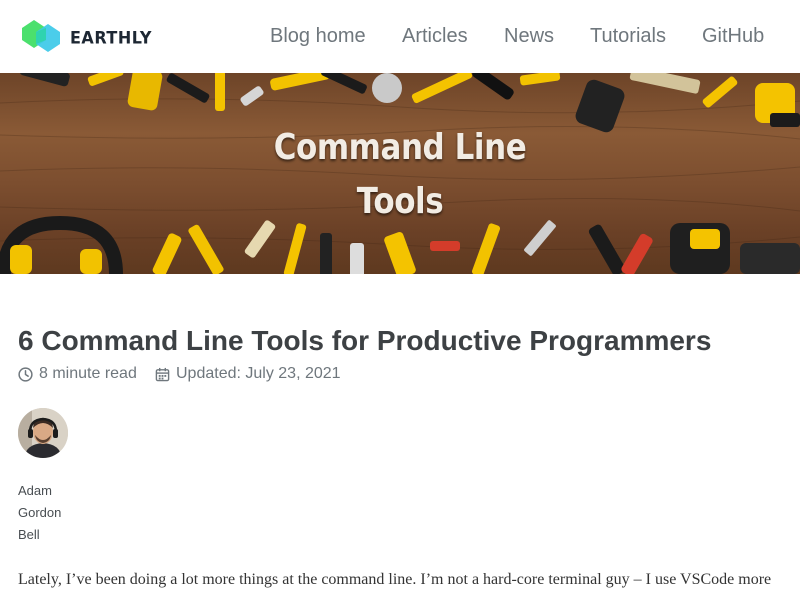  Describe the element at coordinates (29, 534) in the screenshot. I see `author-last-name: Bell` at that location.